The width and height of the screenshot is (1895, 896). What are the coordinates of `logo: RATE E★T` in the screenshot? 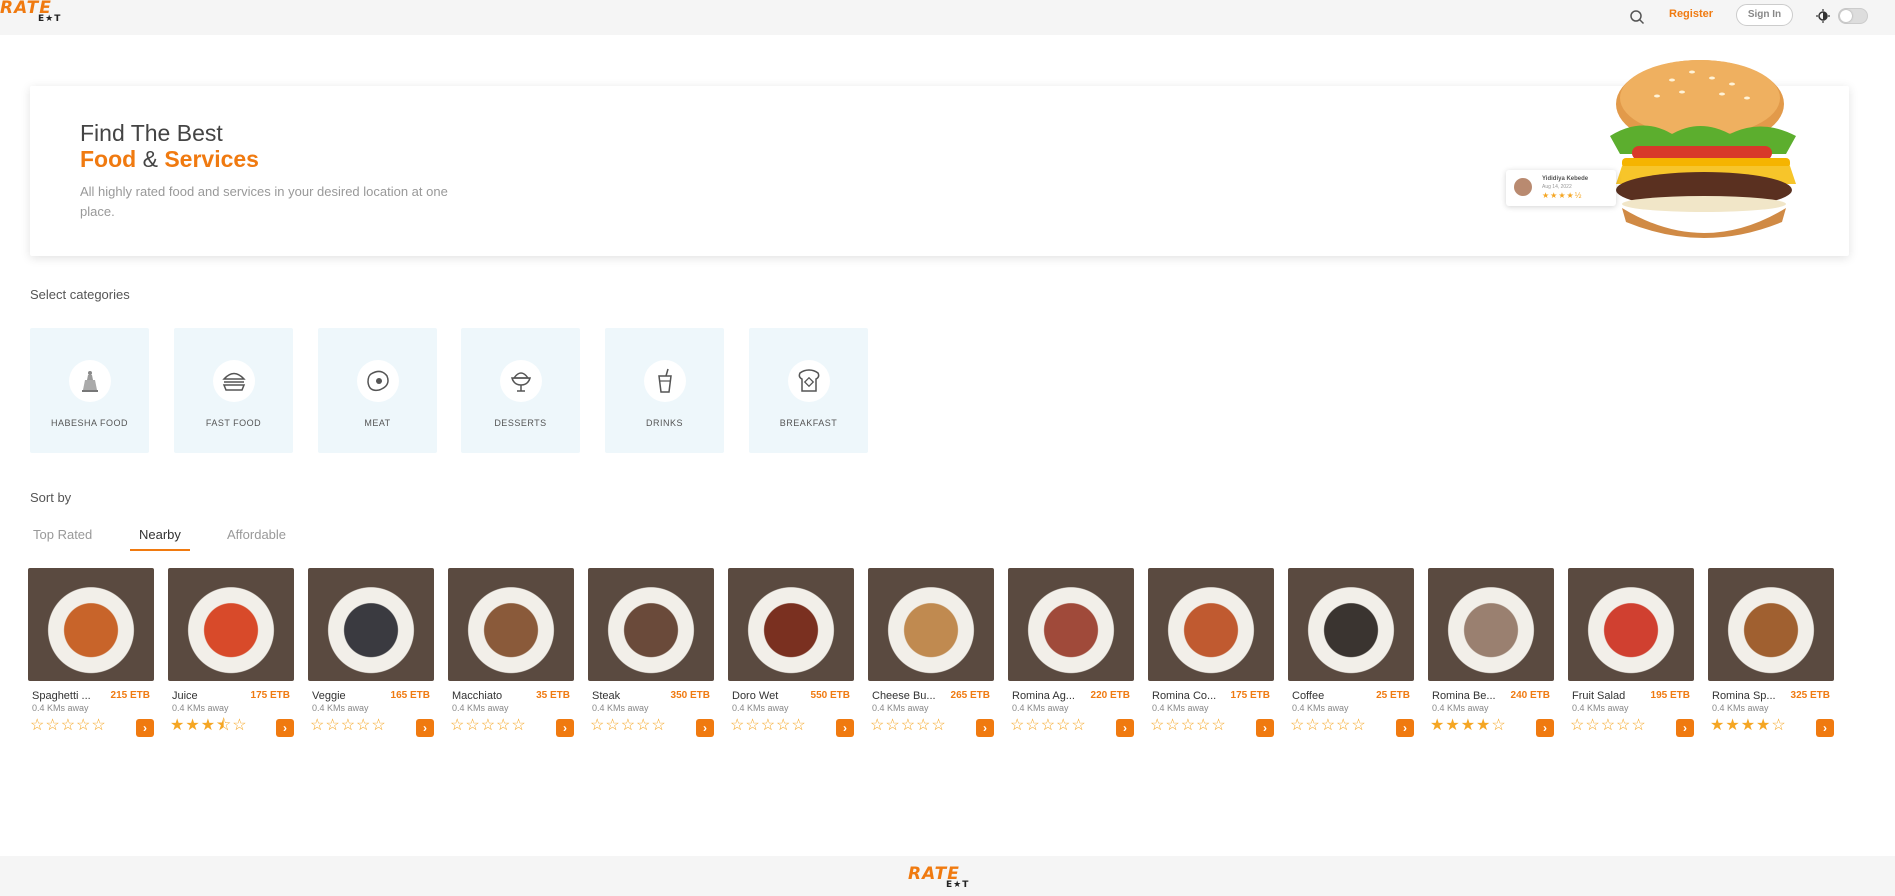 It's located at (32, 13).